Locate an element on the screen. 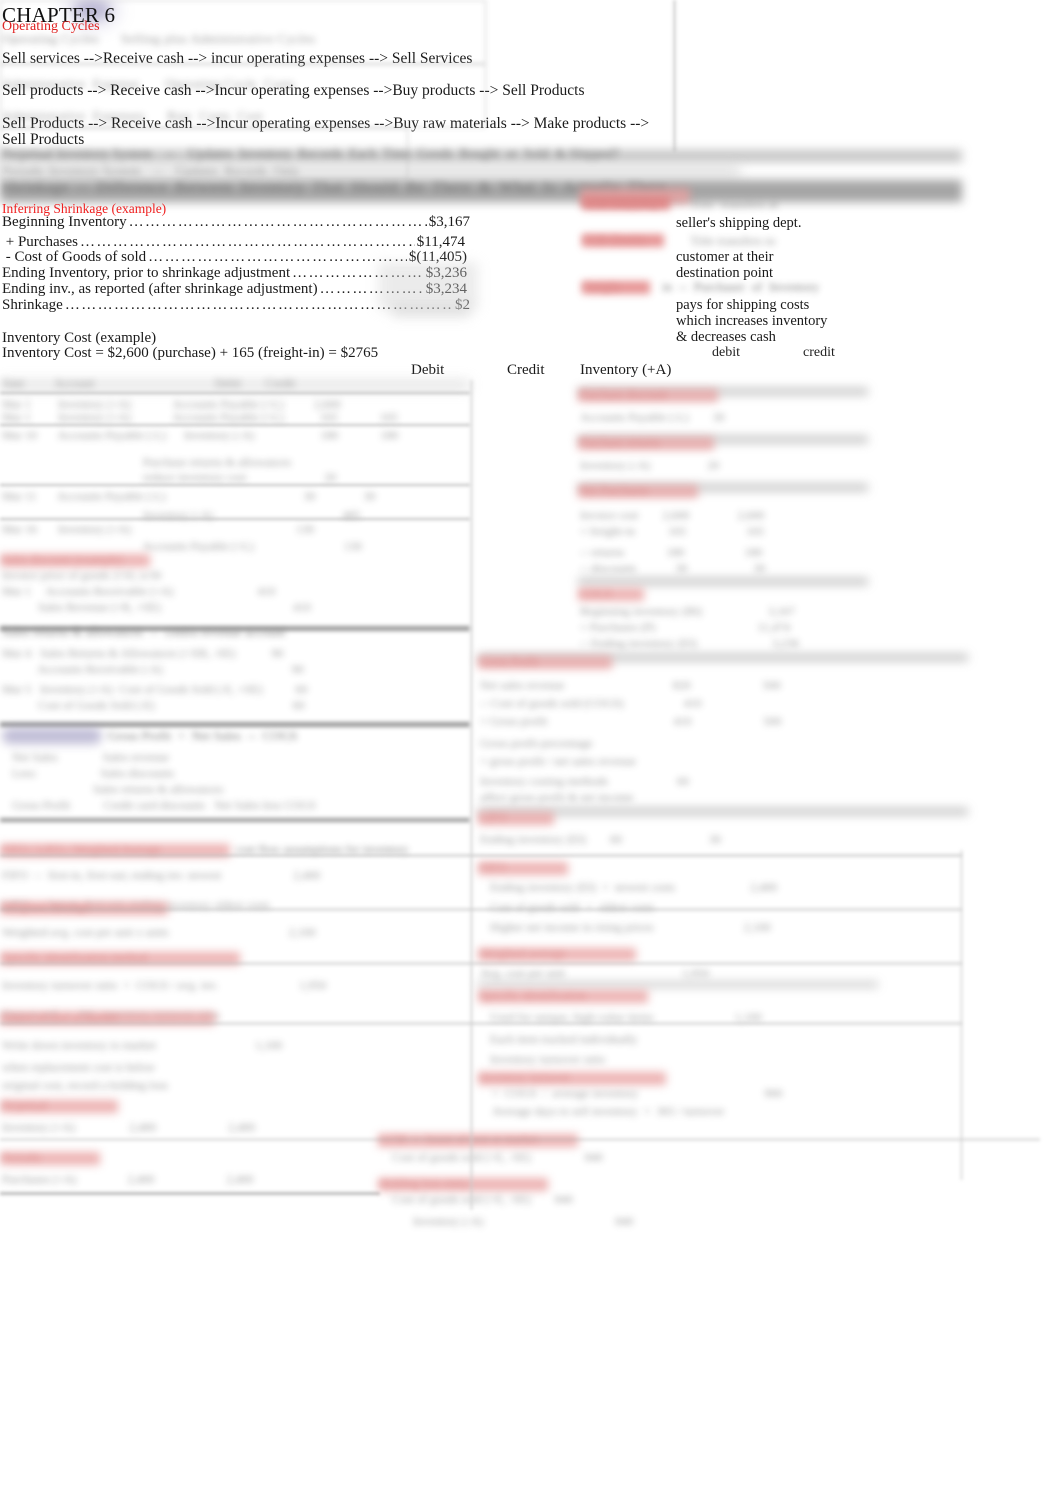 This screenshot has height=1506, width=1062. blurred-je-row: Gross Profit = Net Sales -- COGS is located at coordinates (203, 735).